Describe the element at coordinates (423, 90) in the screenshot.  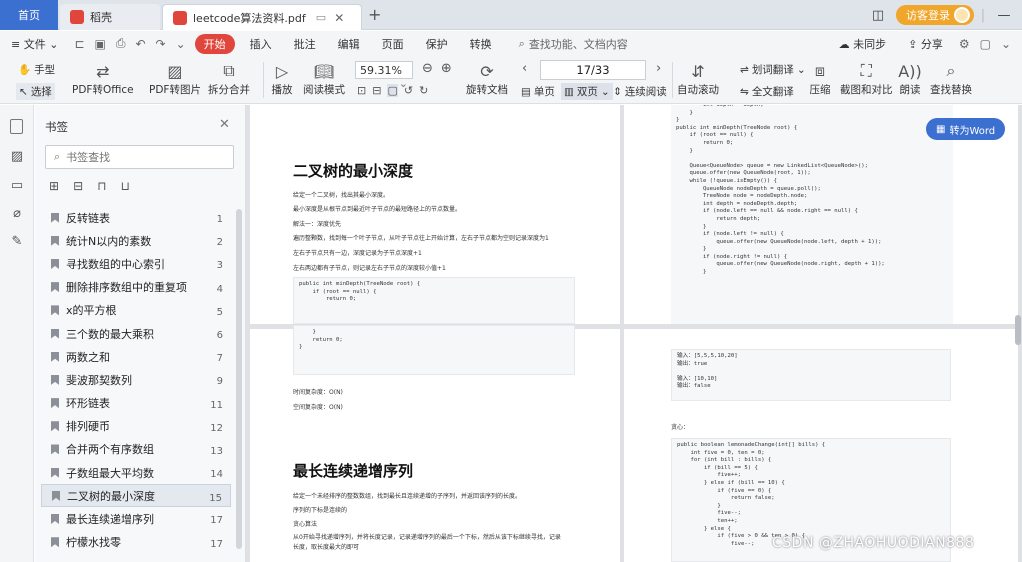
I see `rotate-right-icon: ↻` at that location.